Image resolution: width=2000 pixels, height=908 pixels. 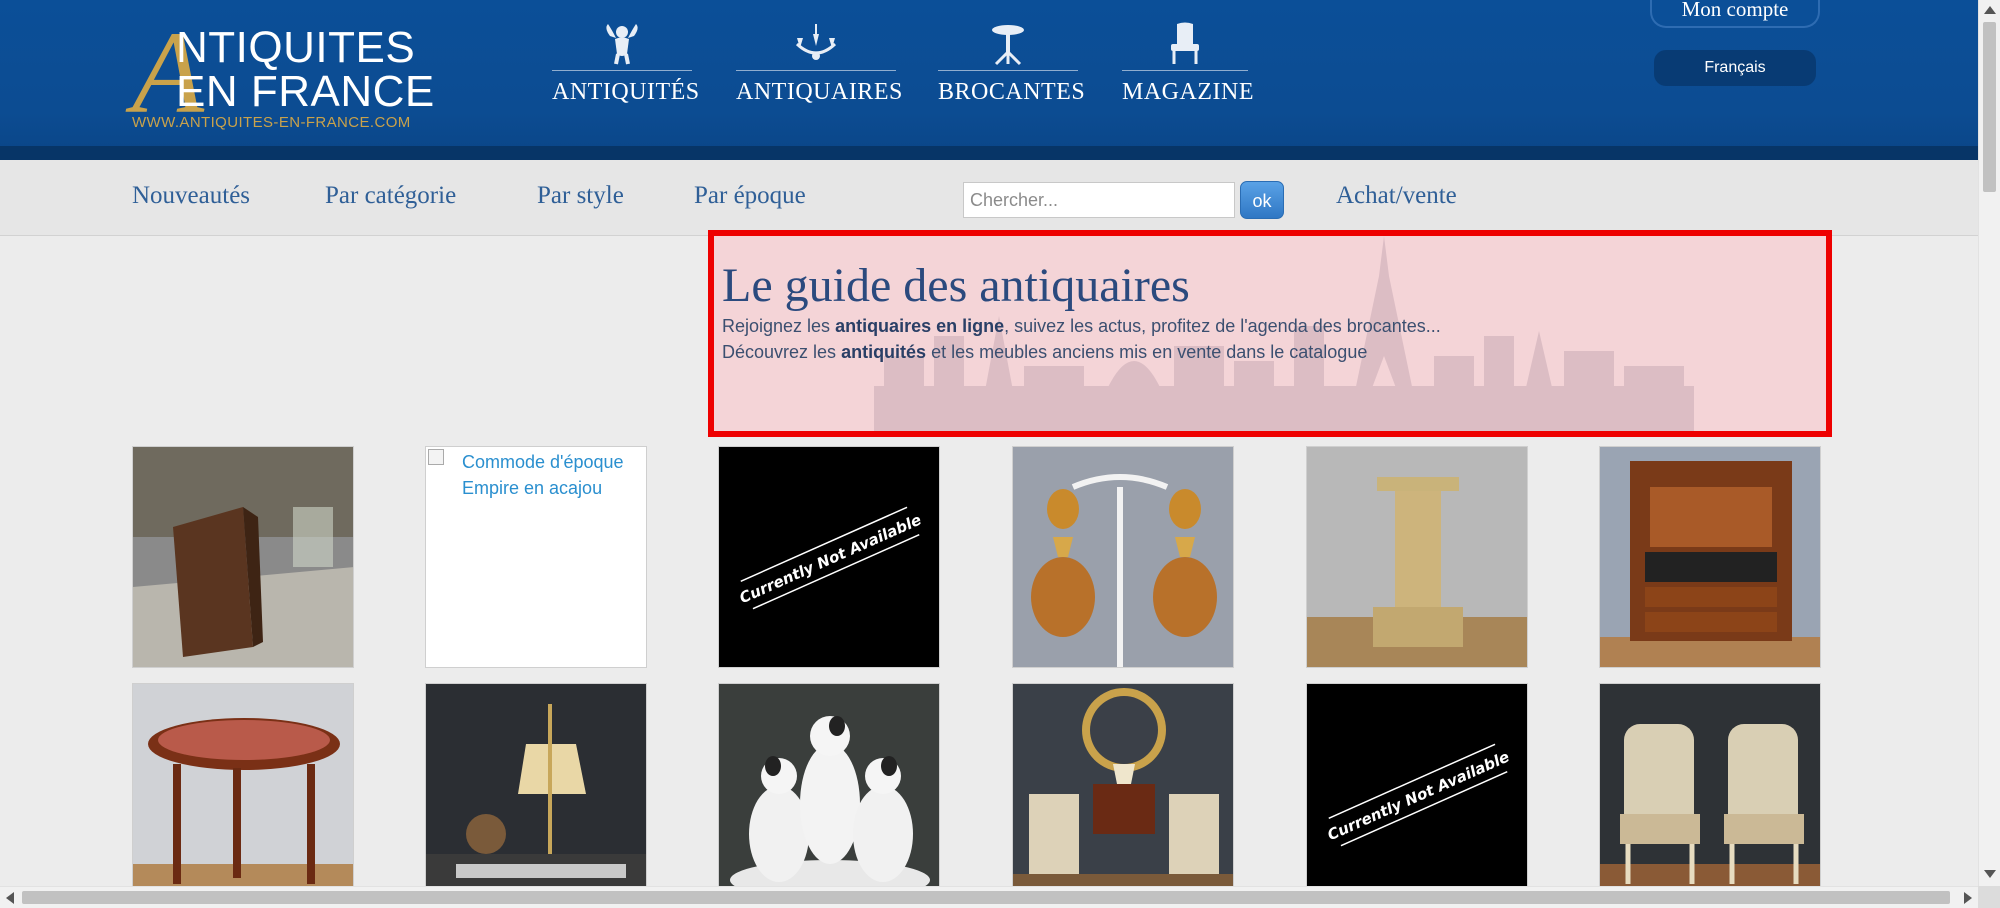 What do you see at coordinates (819, 92) in the screenshot?
I see `nav-antiquaires-label: ANTIQUAIRES` at bounding box center [819, 92].